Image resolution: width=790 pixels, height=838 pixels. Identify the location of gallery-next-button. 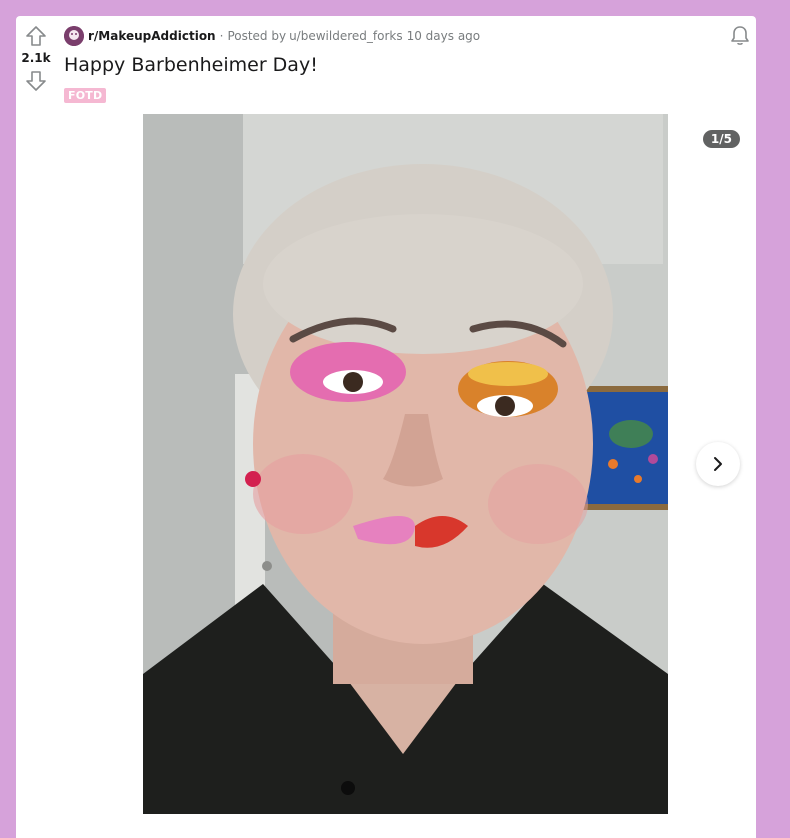
(718, 464).